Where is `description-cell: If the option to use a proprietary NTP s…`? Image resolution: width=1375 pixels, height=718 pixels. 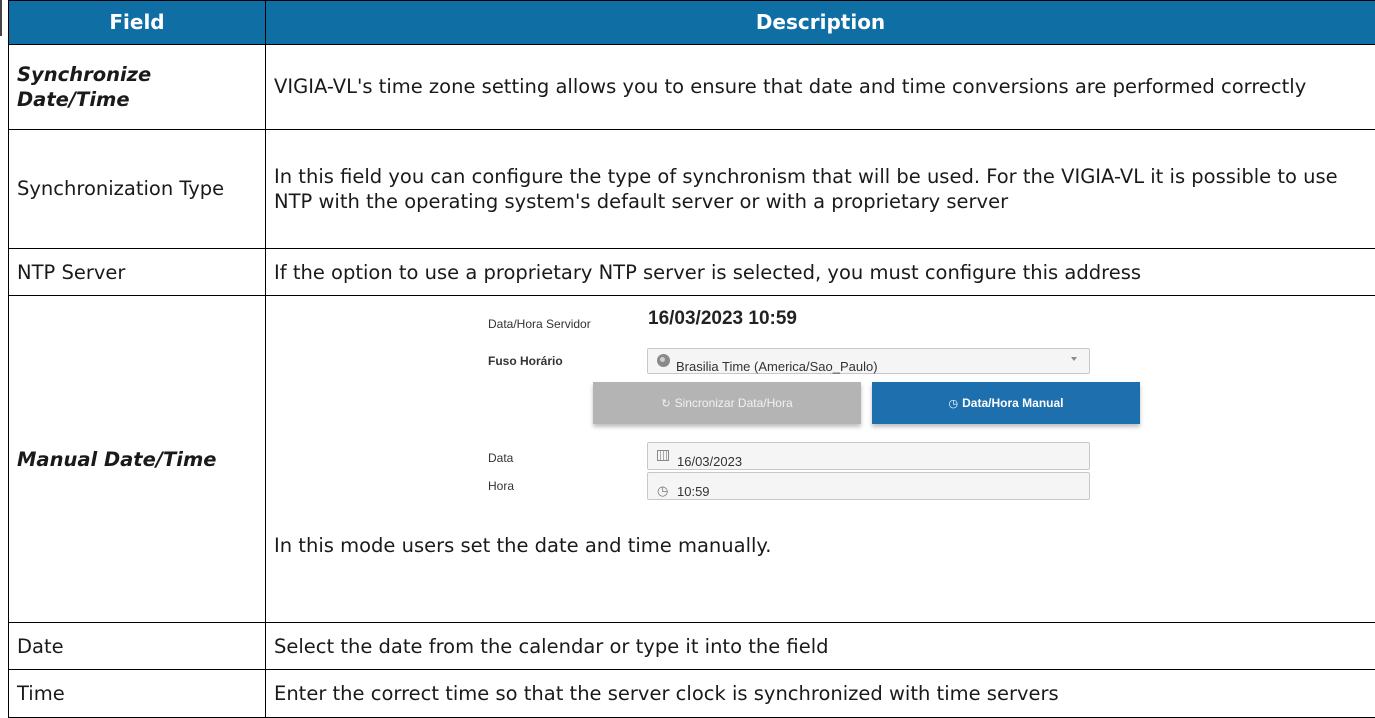 description-cell: If the option to use a proprietary NTP s… is located at coordinates (820, 272).